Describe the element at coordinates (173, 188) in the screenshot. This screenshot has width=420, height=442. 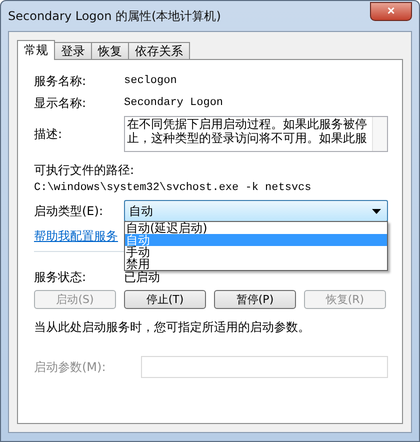
I see `path-value: C:\windows\system32\svchost.exe -k netsvcs` at that location.